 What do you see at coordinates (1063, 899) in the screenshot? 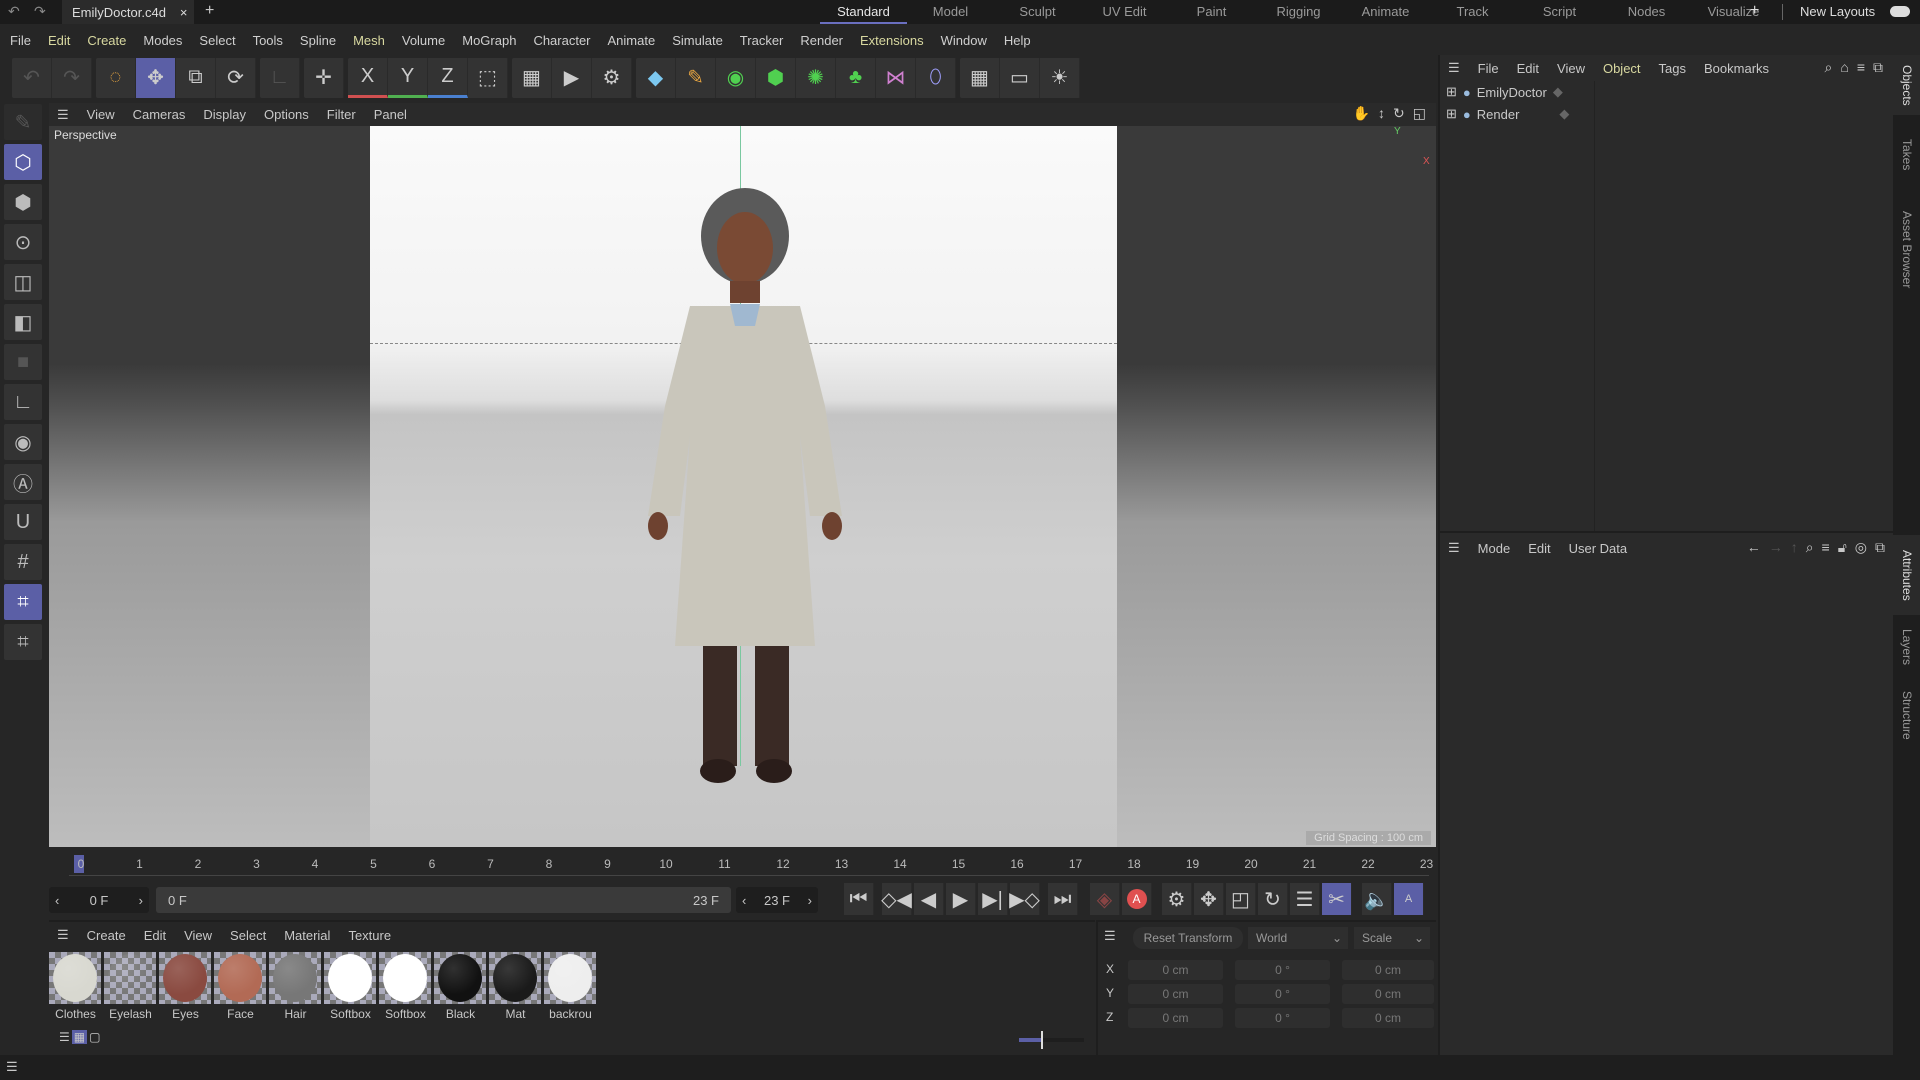
I see `go-to-end-icon: ⏭` at bounding box center [1063, 899].